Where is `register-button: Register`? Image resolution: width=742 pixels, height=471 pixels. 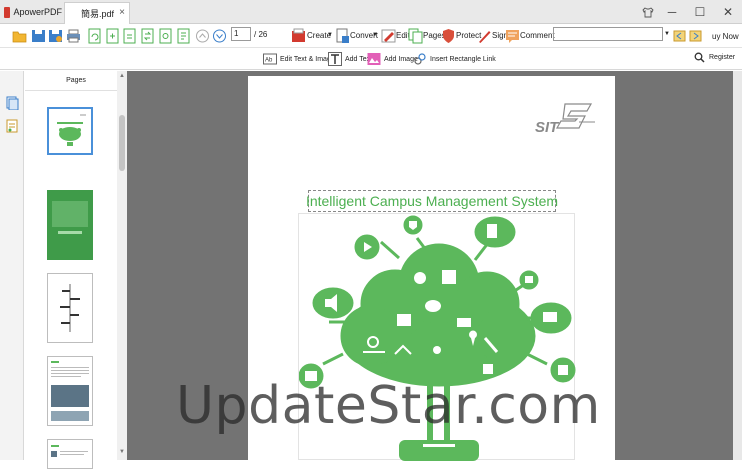
register-button: Register is located at coordinates (714, 57).